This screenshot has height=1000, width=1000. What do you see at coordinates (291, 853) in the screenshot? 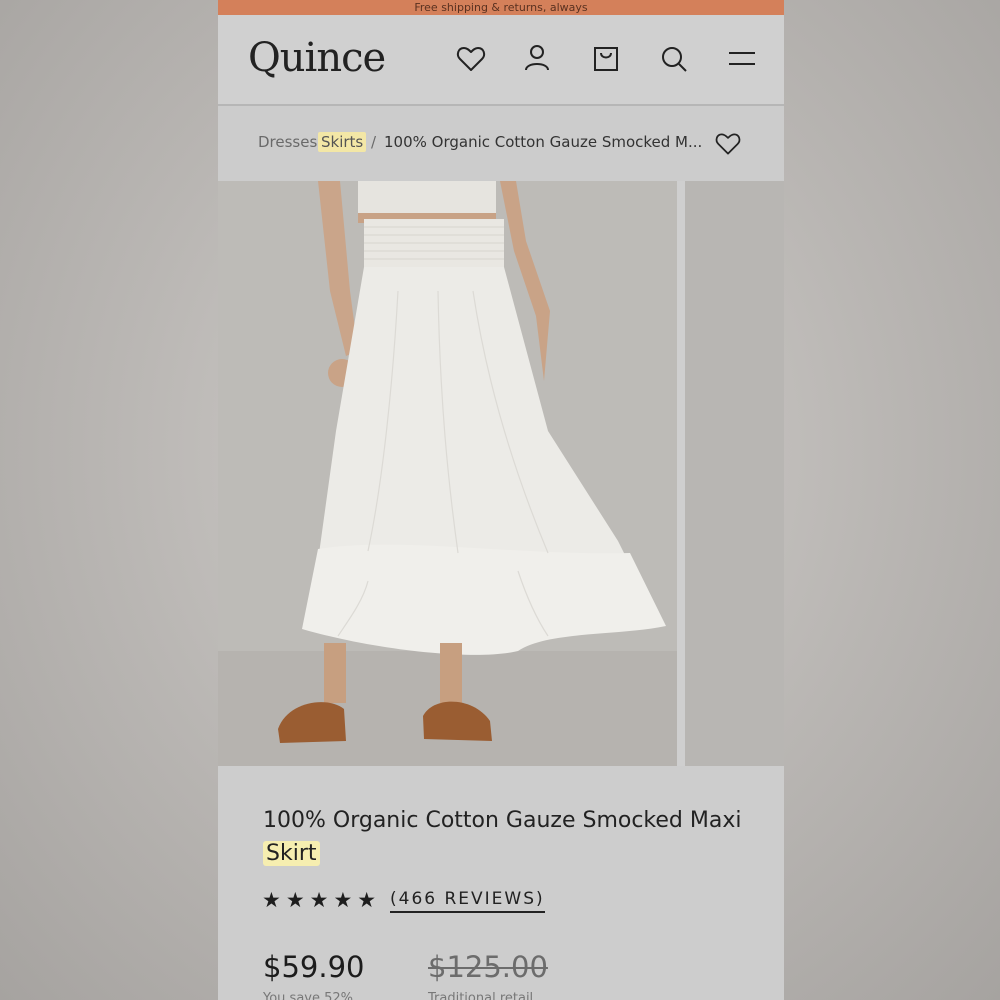
I see `product-title-highlight: Skirt` at bounding box center [291, 853].